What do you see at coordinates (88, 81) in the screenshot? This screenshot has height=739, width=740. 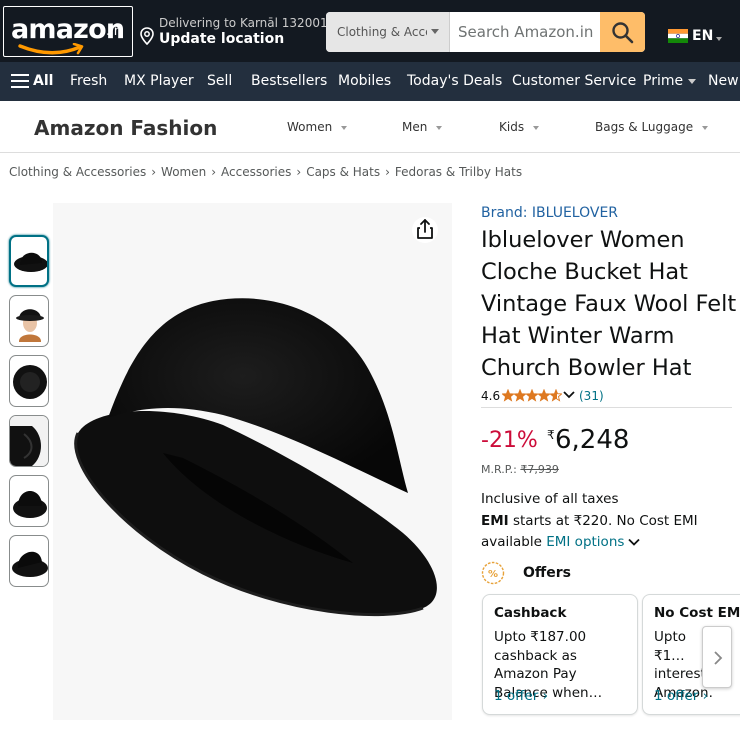 I see `nav-link-fresh: Fresh` at bounding box center [88, 81].